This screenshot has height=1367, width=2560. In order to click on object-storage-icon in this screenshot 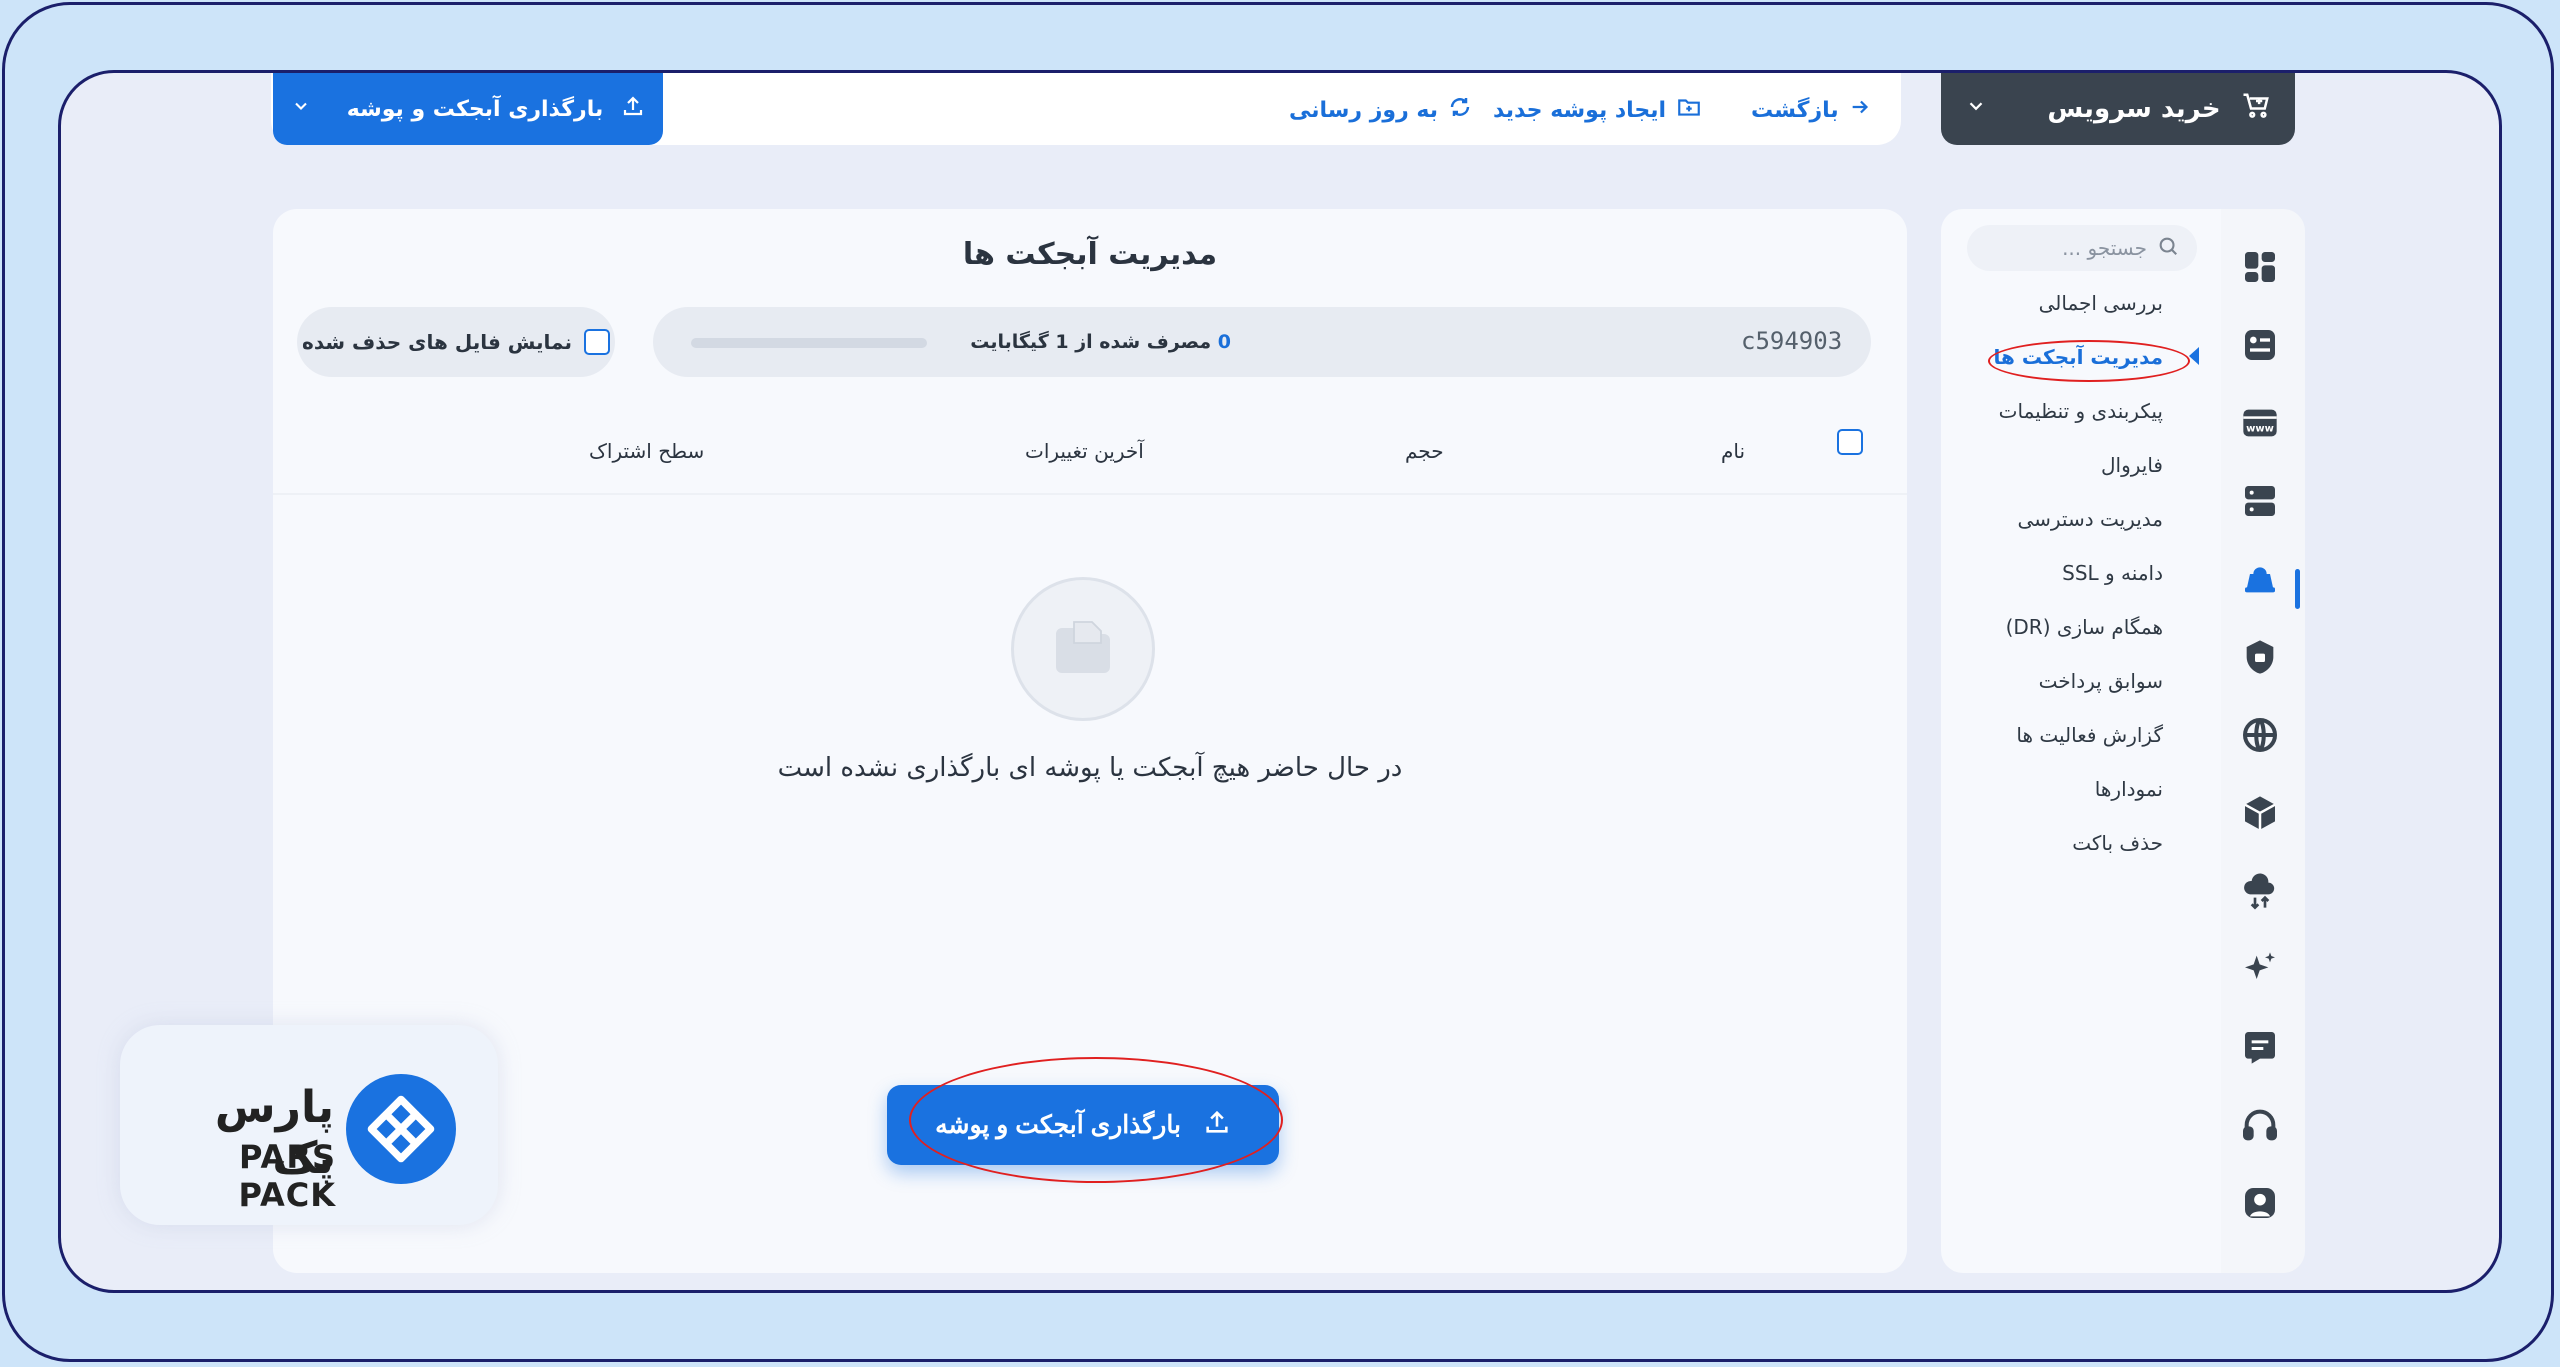, I will do `click(2260, 345)`.